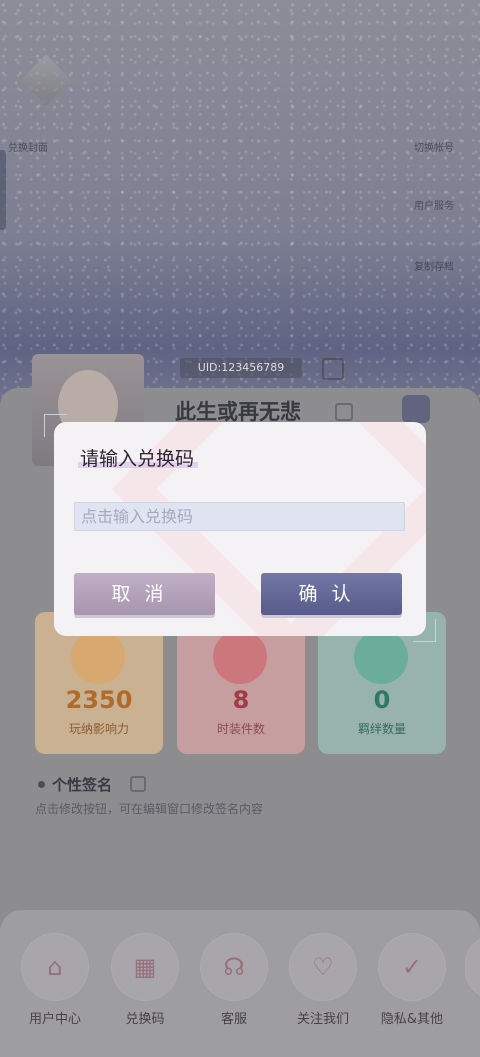  Describe the element at coordinates (99, 700) in the screenshot. I see `stat-value: 2350` at that location.